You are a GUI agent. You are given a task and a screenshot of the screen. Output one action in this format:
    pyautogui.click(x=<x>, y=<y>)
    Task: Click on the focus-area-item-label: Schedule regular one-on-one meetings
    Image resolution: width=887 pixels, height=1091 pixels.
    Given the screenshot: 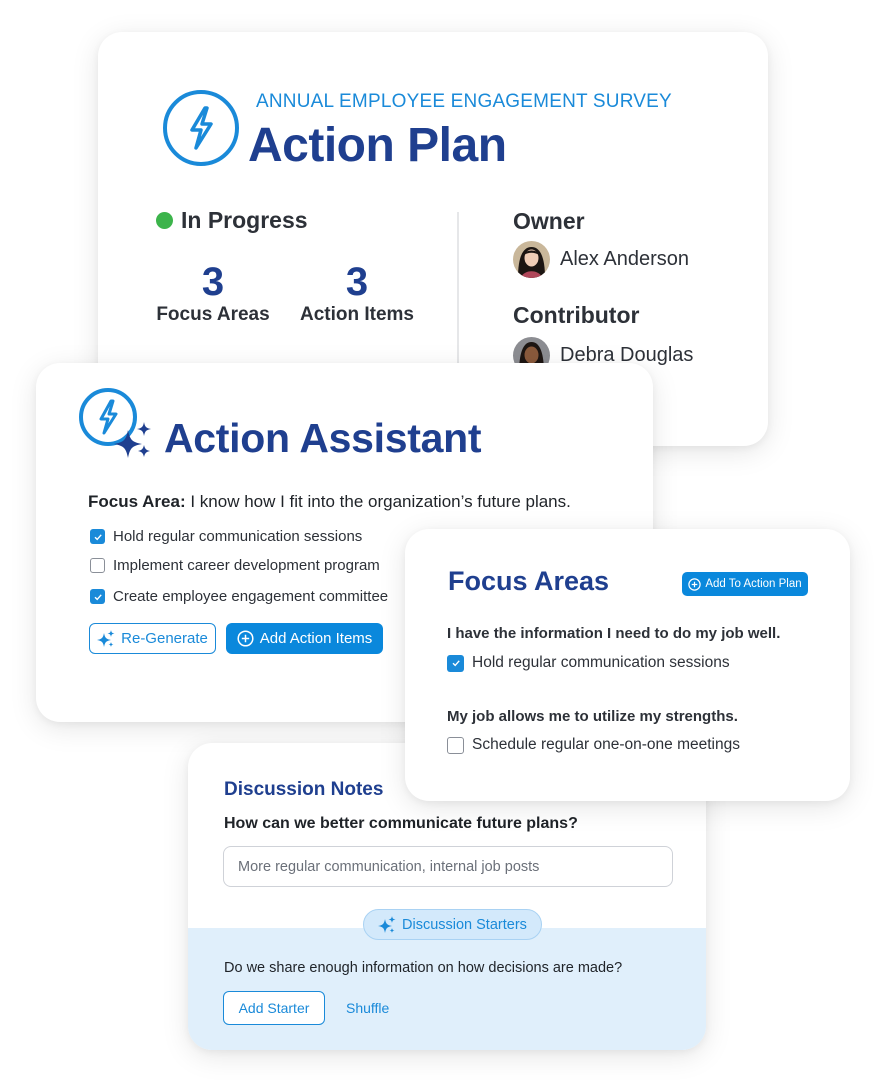 What is the action you would take?
    pyautogui.click(x=606, y=744)
    